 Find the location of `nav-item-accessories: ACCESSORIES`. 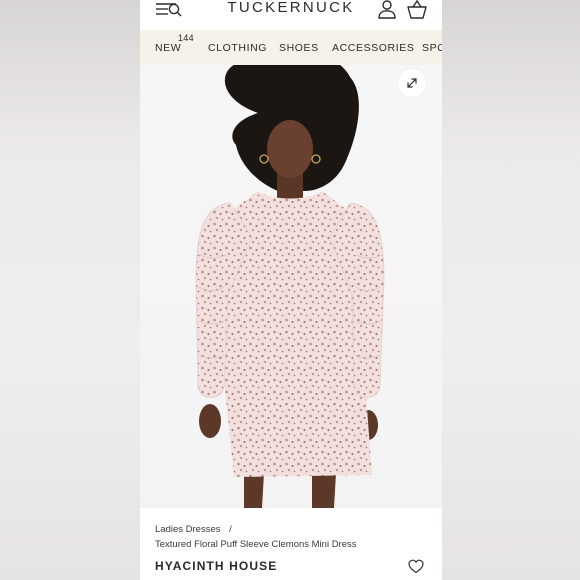

nav-item-accessories: ACCESSORIES is located at coordinates (373, 48).